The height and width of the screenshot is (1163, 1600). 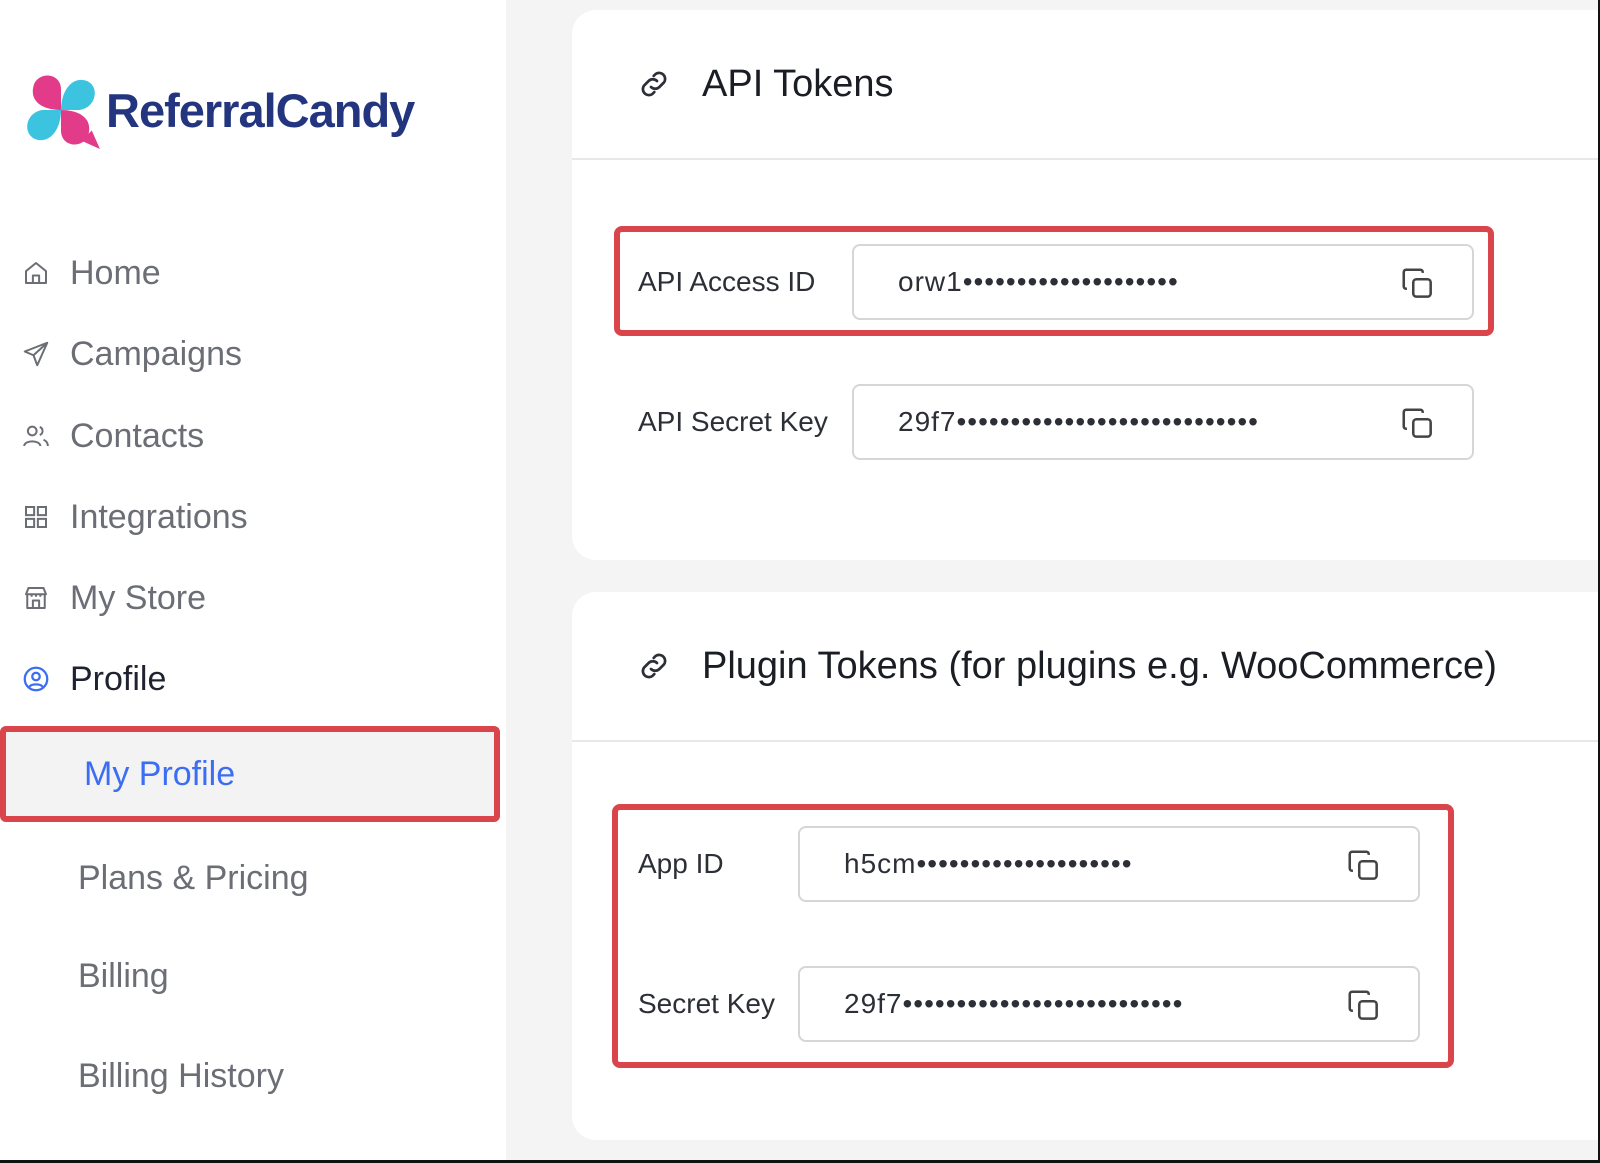 I want to click on api-access-id-value: orw1••••••••••••••••••••, so click(x=1038, y=281).